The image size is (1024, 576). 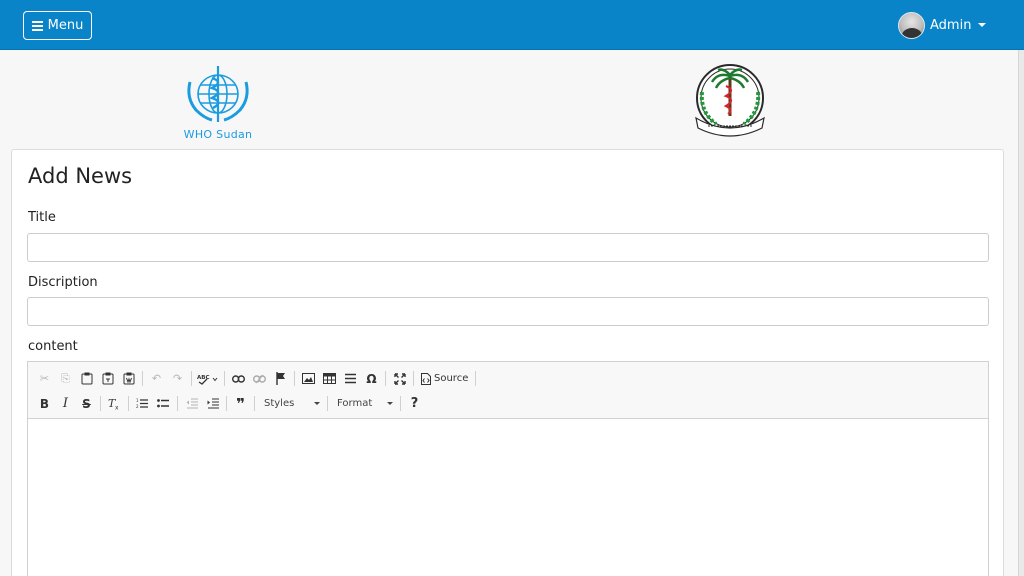 I want to click on svg-text: 2, so click(x=137, y=406).